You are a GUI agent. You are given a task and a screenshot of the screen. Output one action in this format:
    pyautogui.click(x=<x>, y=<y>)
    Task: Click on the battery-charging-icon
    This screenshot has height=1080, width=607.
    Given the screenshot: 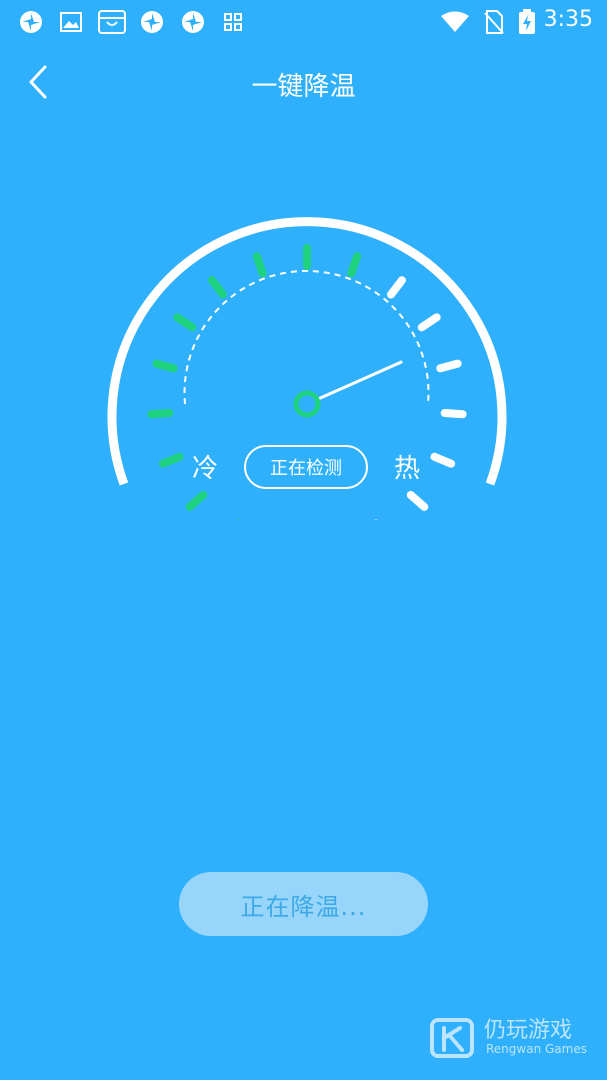 What is the action you would take?
    pyautogui.click(x=527, y=22)
    